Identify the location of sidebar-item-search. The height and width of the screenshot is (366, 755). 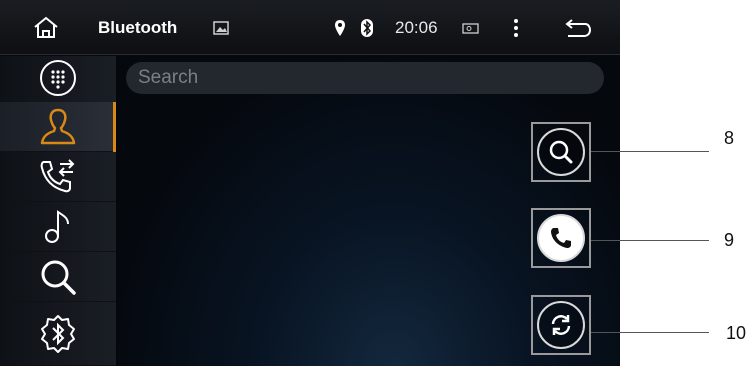
(58, 277).